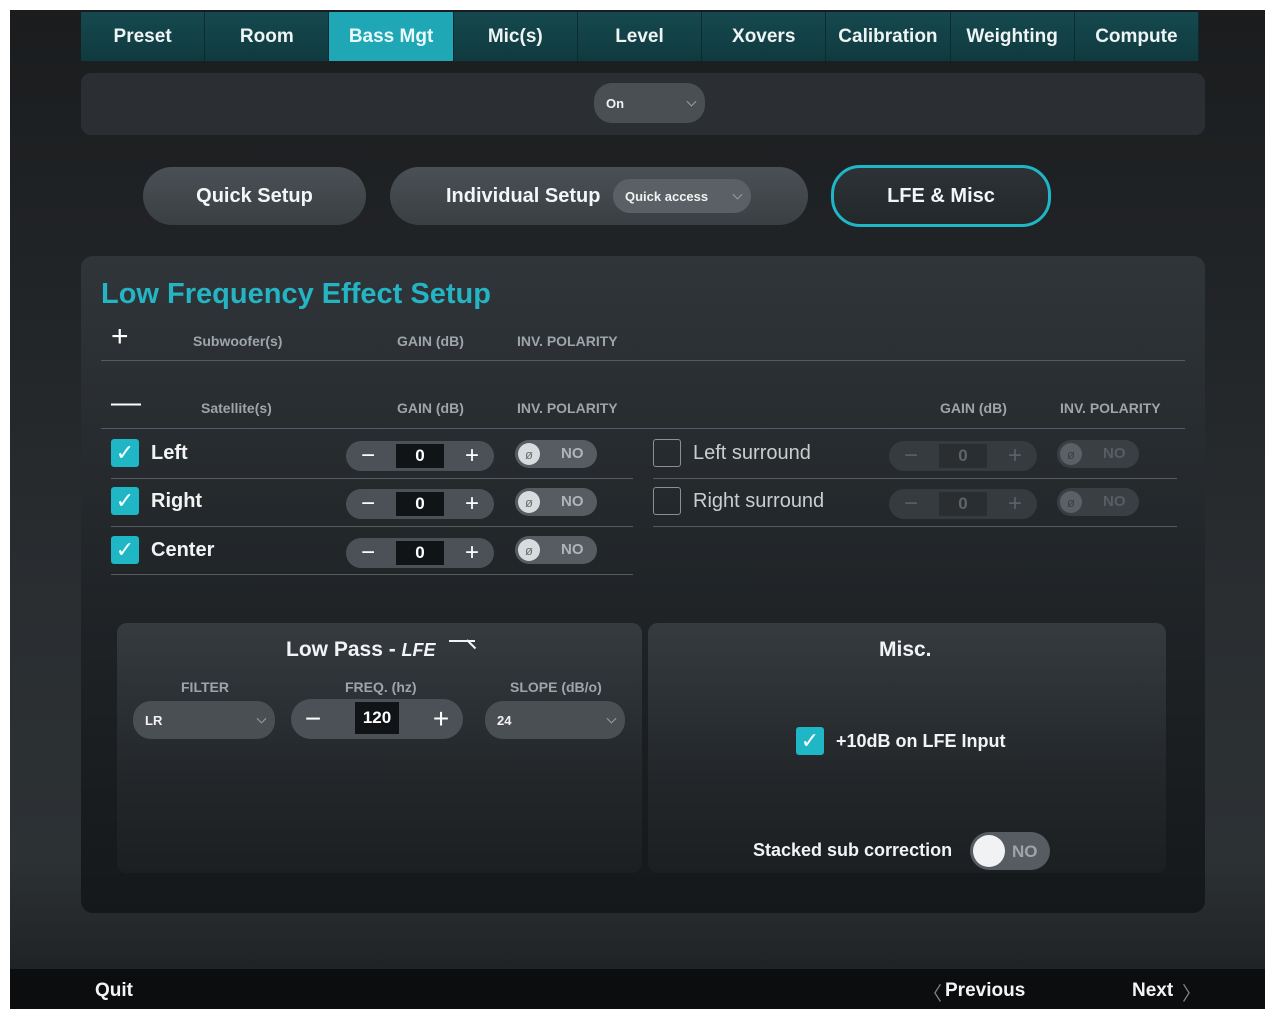 Image resolution: width=1266 pixels, height=1009 pixels. What do you see at coordinates (1136, 36) in the screenshot?
I see `tab-compute: Compute` at bounding box center [1136, 36].